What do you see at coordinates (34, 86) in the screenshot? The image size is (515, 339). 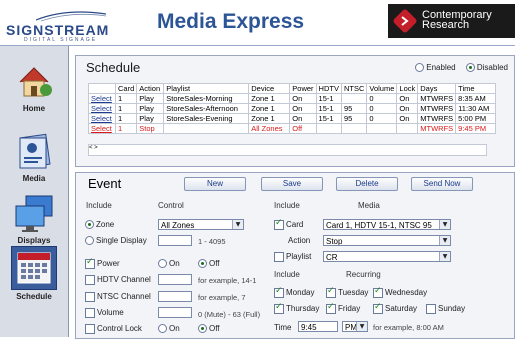 I see `sidebar-item-home: Home` at bounding box center [34, 86].